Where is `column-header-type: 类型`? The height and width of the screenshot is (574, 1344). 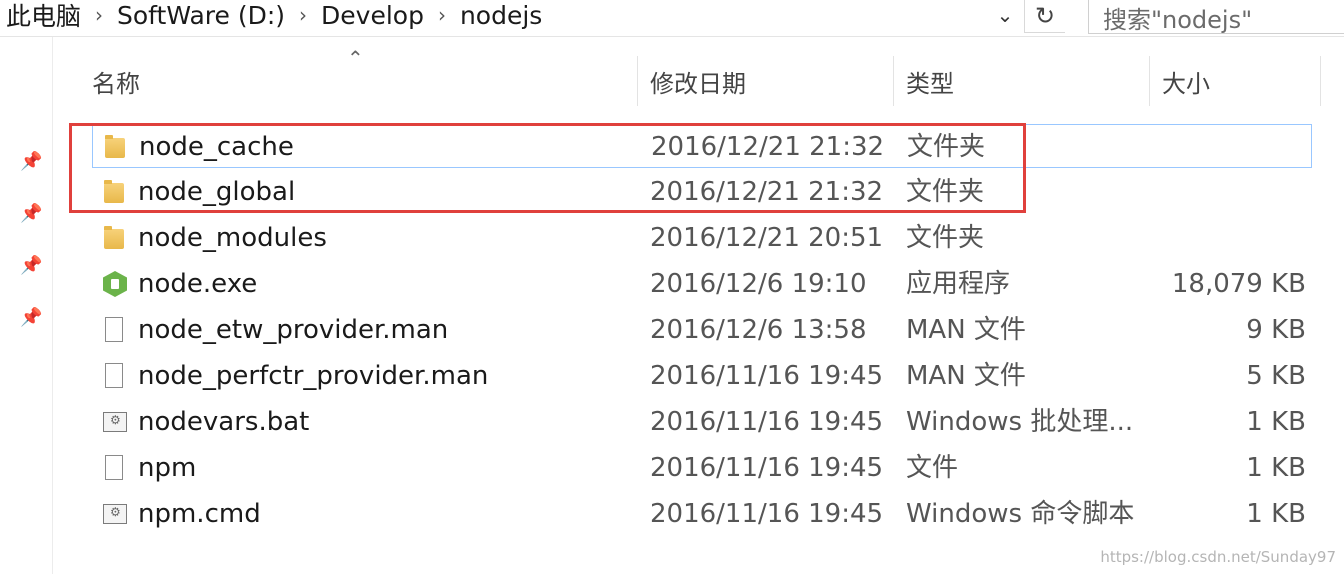 column-header-type: 类型 is located at coordinates (930, 81).